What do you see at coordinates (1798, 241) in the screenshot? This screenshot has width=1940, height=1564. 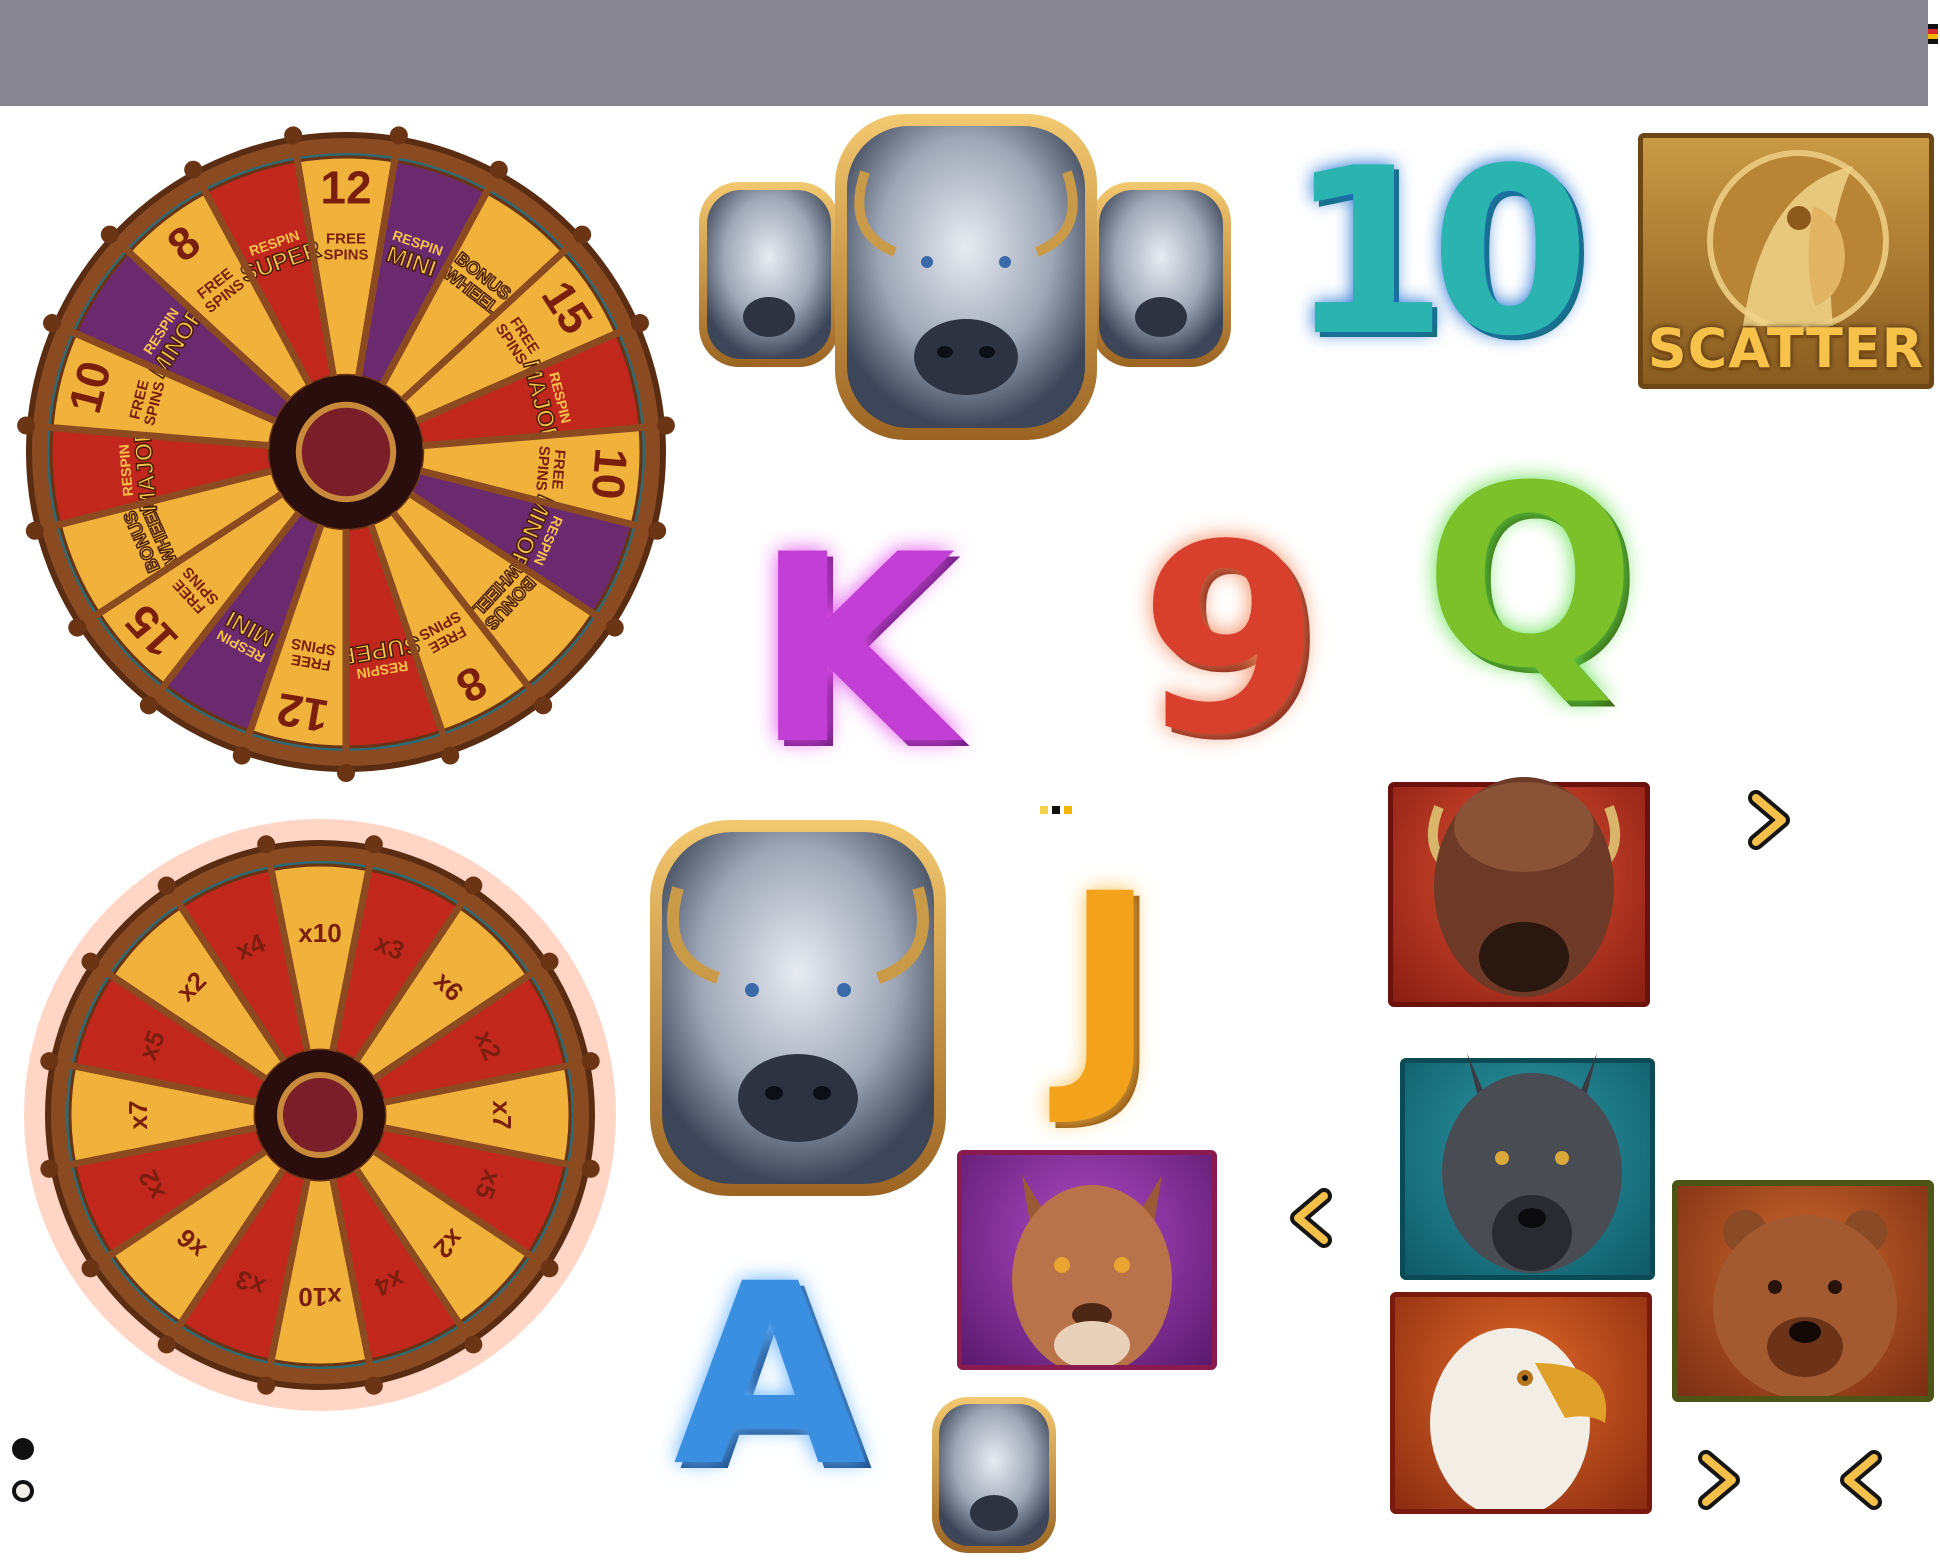 I see `chief-icon` at bounding box center [1798, 241].